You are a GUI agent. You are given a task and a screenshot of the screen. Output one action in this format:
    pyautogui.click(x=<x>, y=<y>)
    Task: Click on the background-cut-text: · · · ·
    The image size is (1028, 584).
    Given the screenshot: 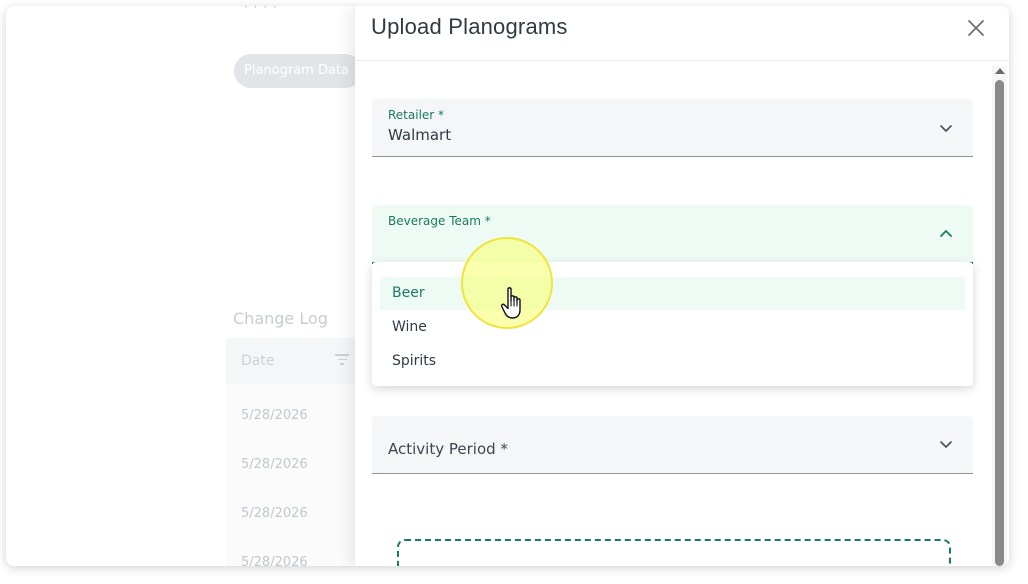 What is the action you would take?
    pyautogui.click(x=261, y=10)
    